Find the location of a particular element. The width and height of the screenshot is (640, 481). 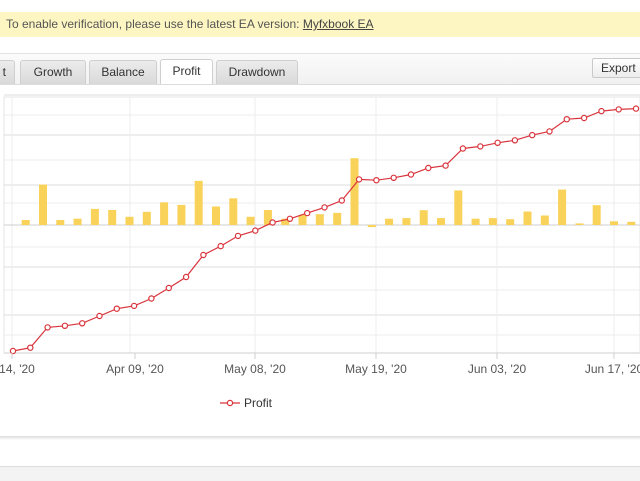

tab-partial: t is located at coordinates (7, 72).